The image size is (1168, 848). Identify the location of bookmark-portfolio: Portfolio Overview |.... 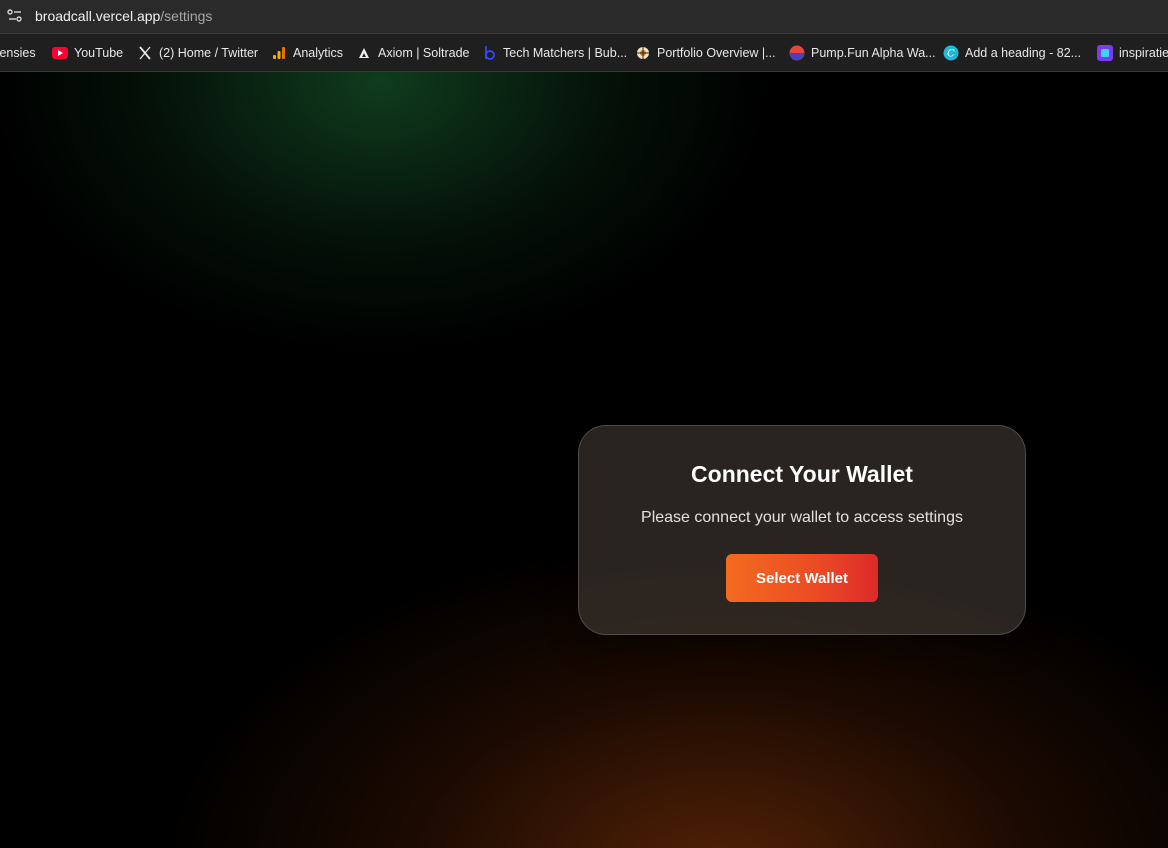
(705, 53).